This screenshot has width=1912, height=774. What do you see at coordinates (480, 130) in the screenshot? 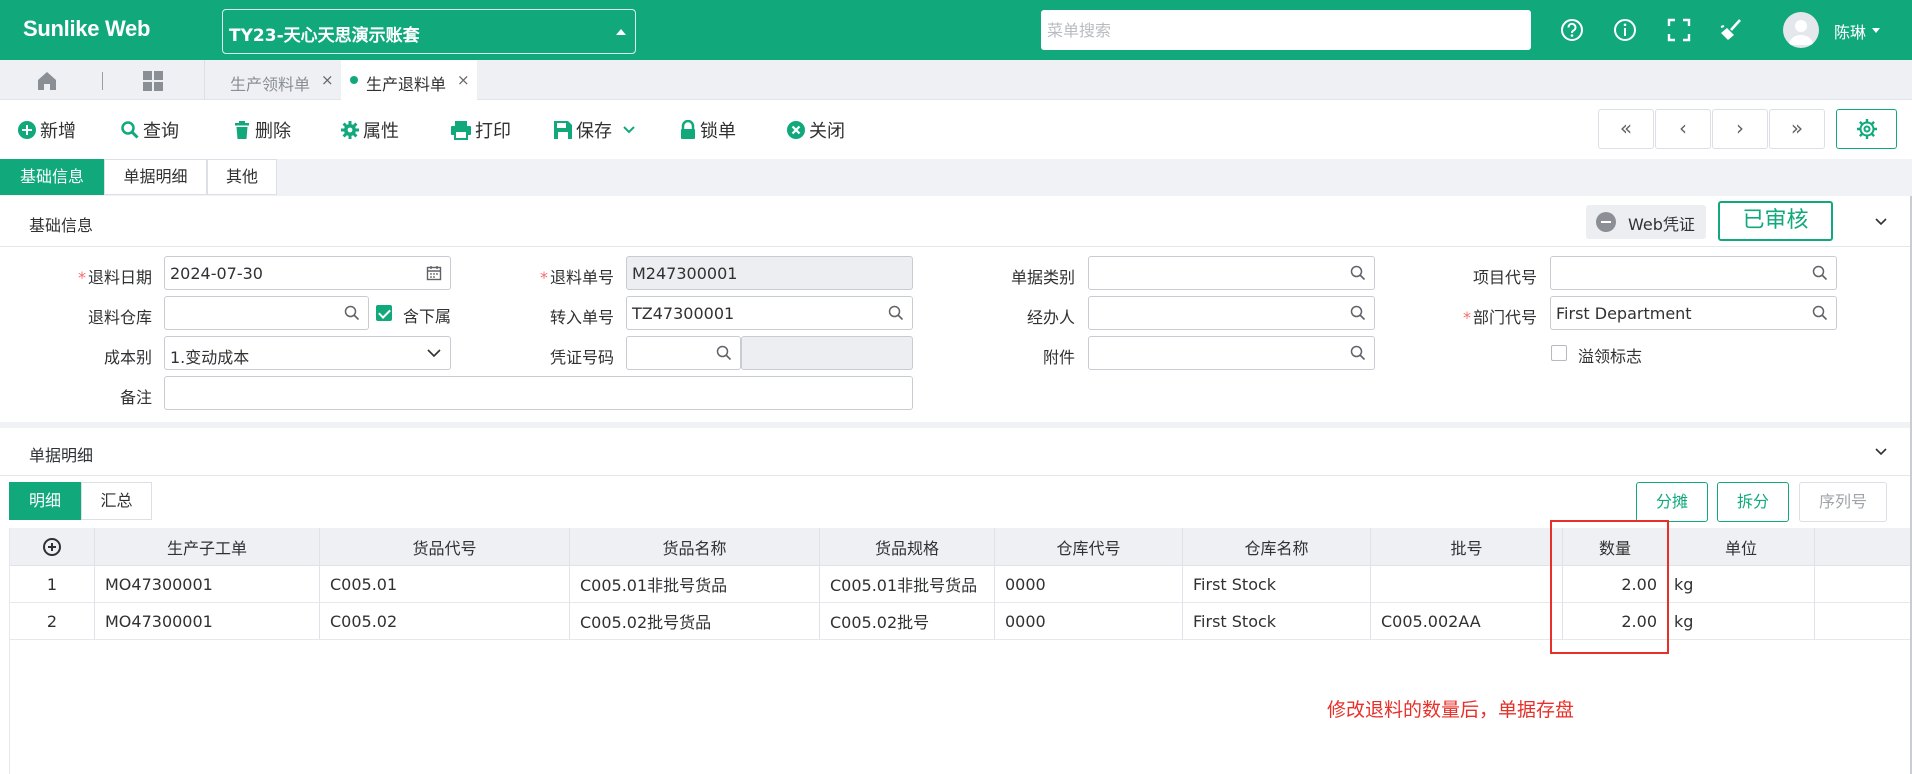
I see `print-button: 打印` at bounding box center [480, 130].